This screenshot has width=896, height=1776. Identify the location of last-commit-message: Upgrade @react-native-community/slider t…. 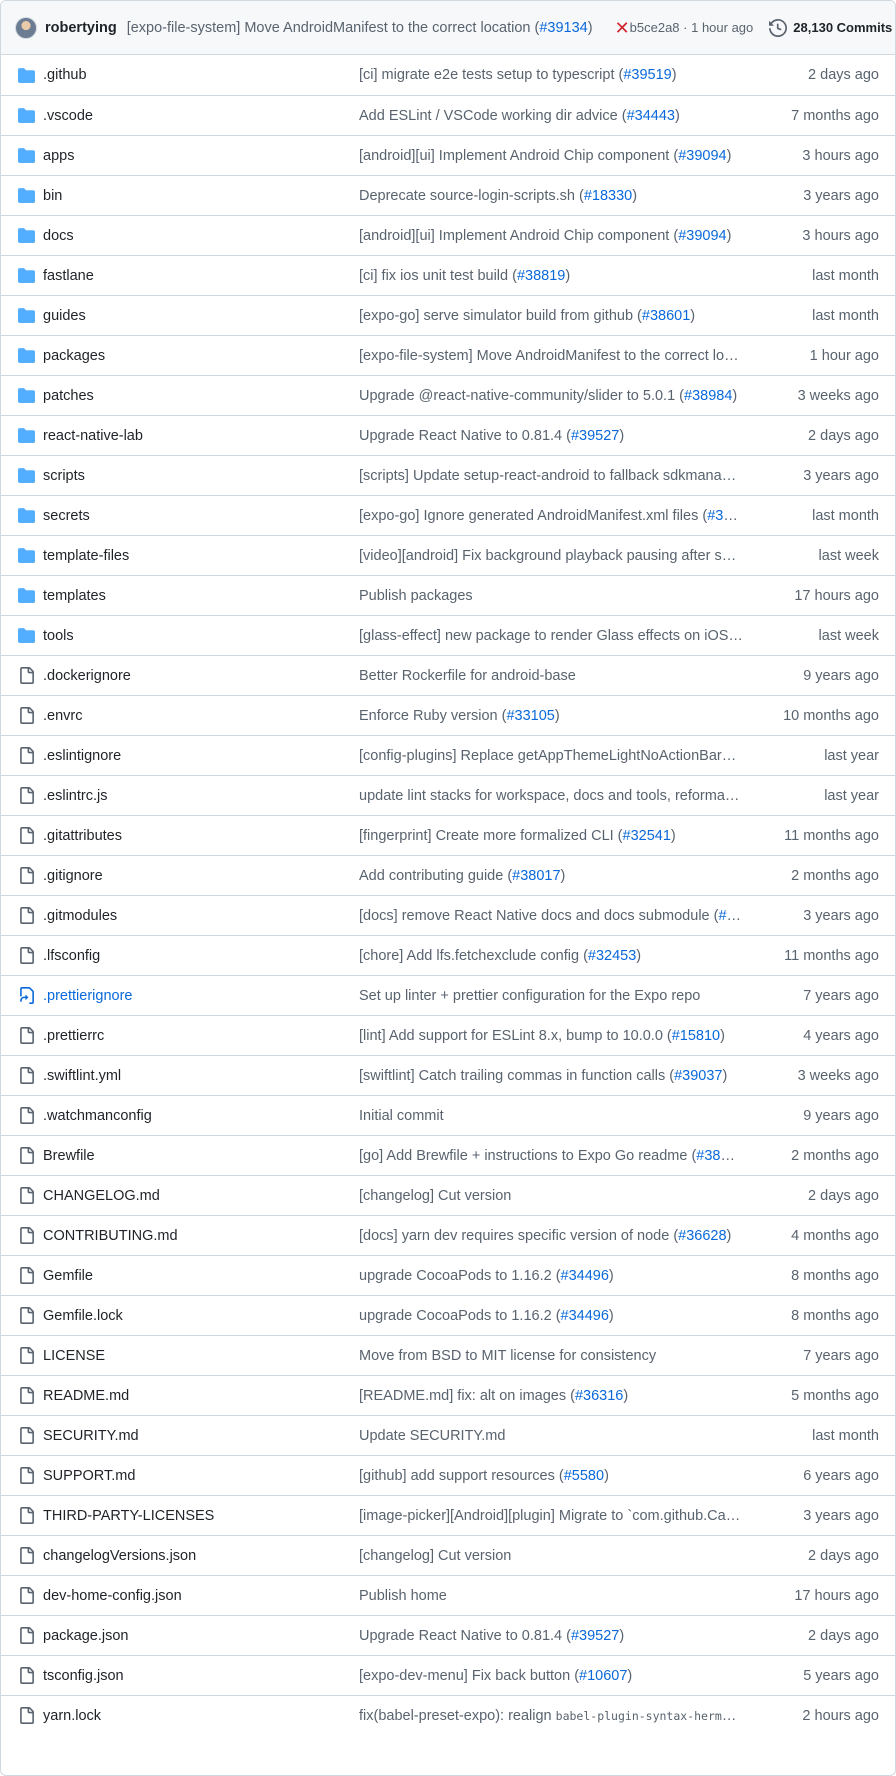
(551, 396).